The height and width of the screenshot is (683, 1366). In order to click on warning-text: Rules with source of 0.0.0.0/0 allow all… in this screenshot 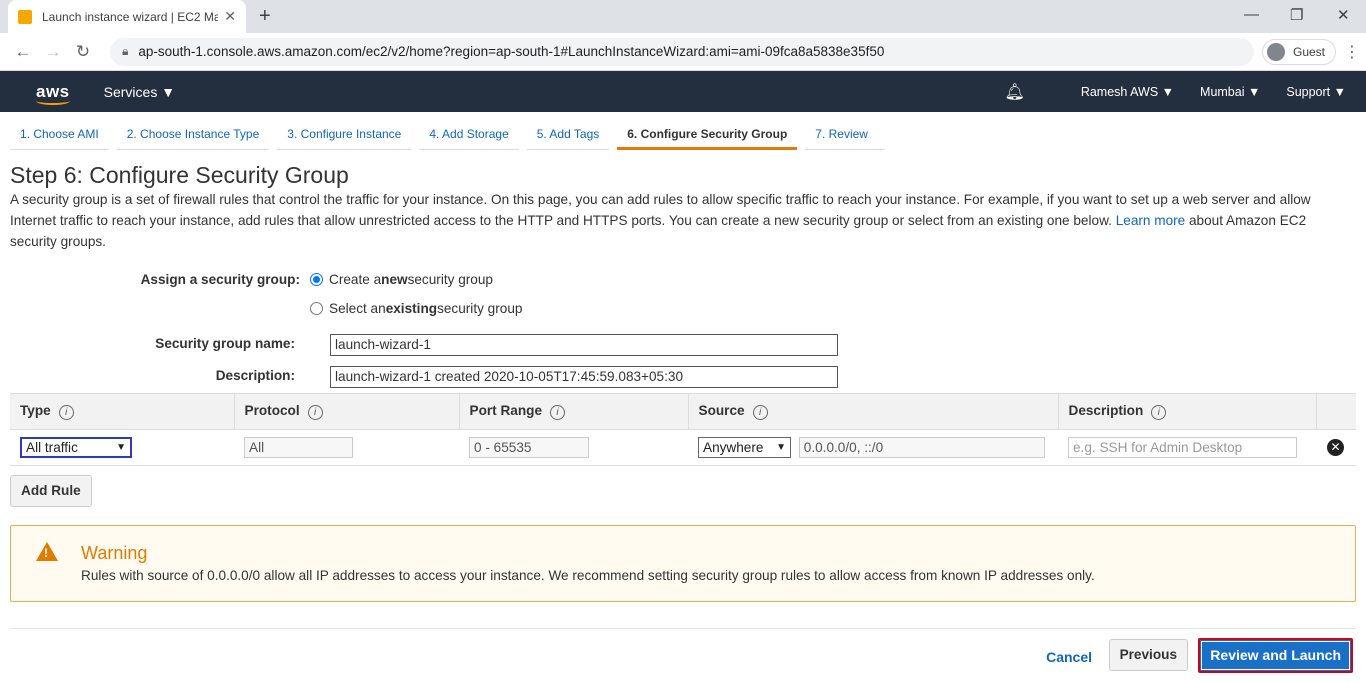, I will do `click(588, 575)`.